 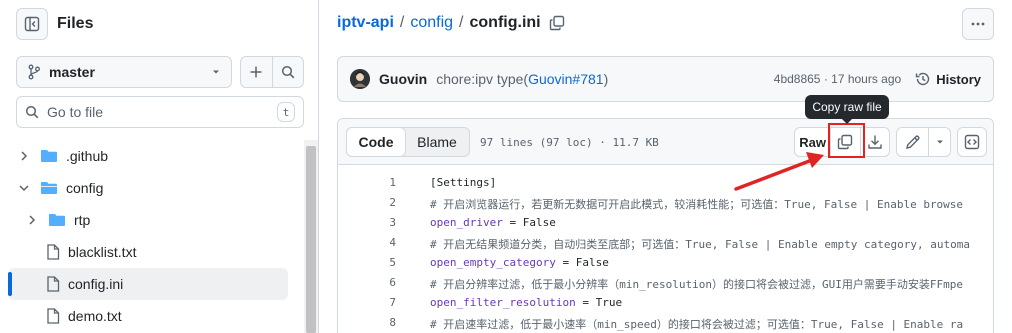 I want to click on commit-pr-link: Guovin#781, so click(x=566, y=79).